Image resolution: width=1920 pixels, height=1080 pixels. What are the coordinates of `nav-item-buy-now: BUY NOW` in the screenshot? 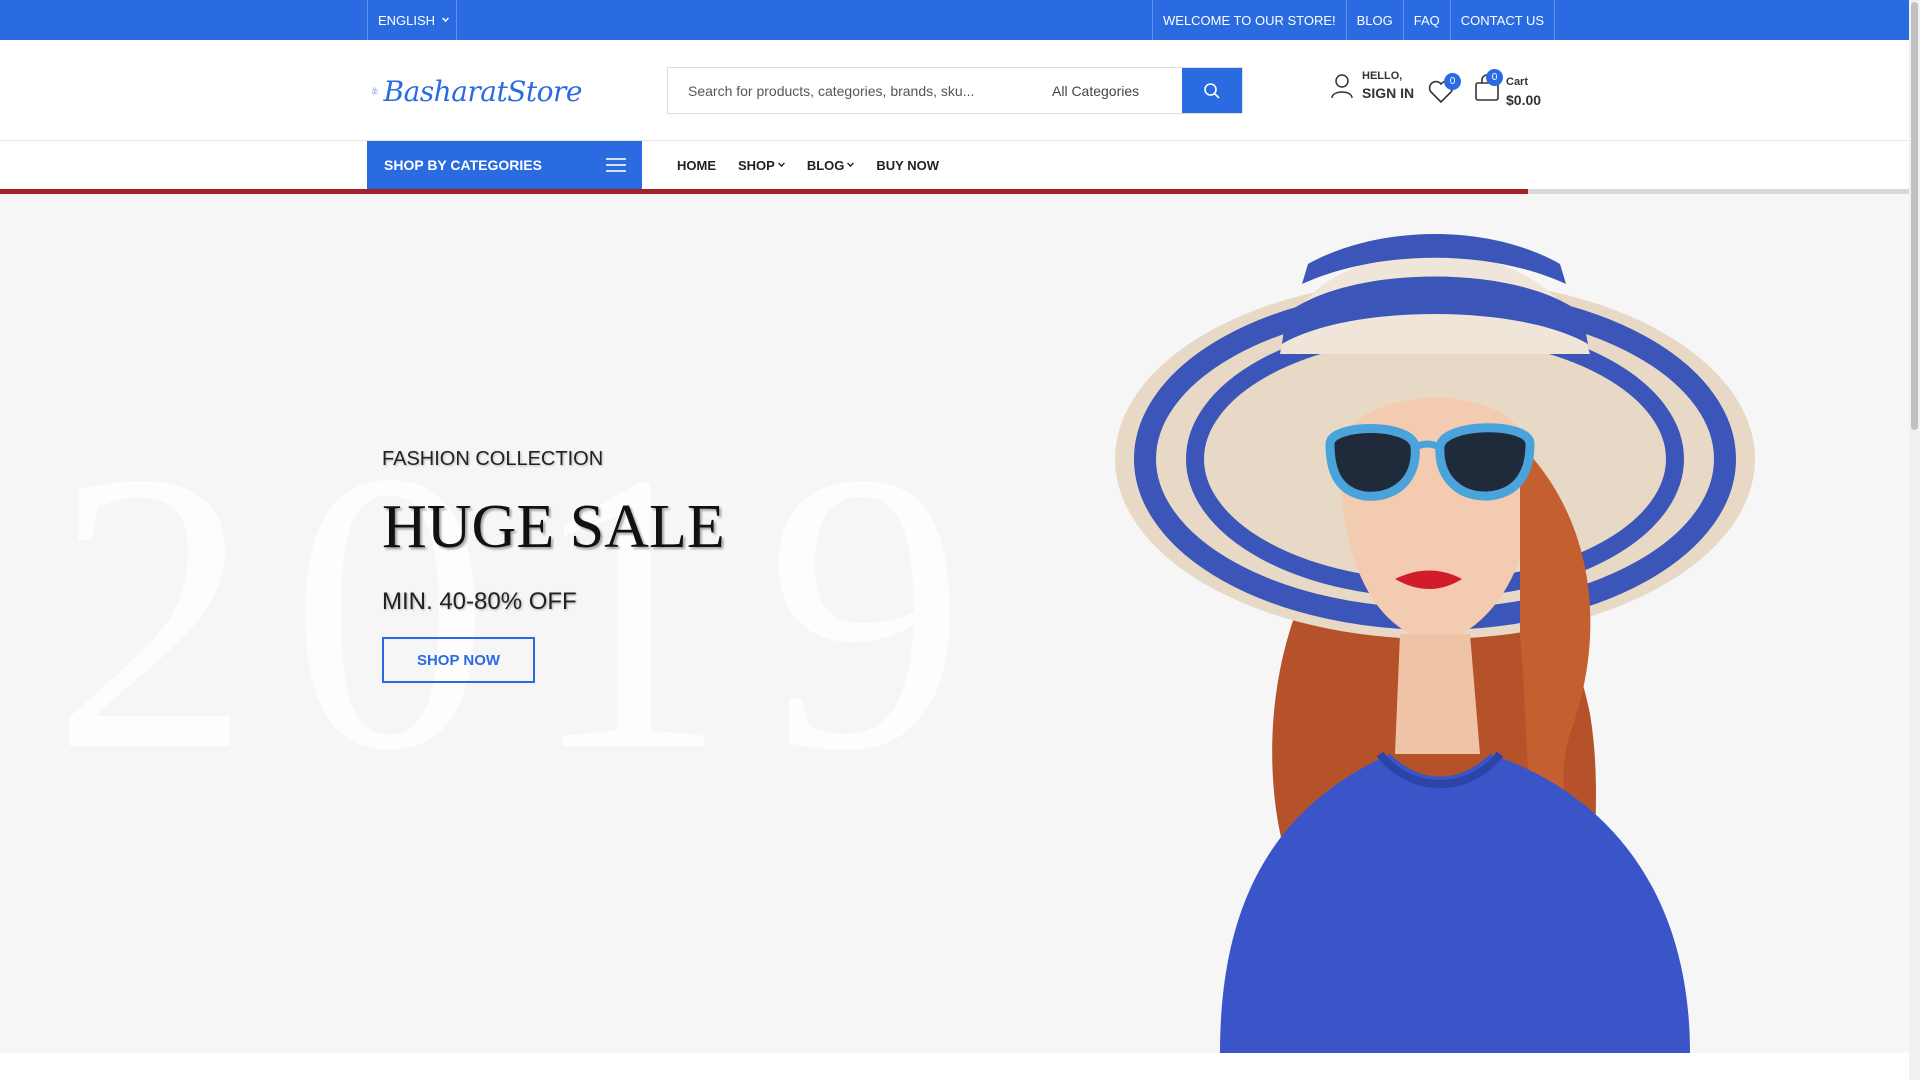 It's located at (907, 165).